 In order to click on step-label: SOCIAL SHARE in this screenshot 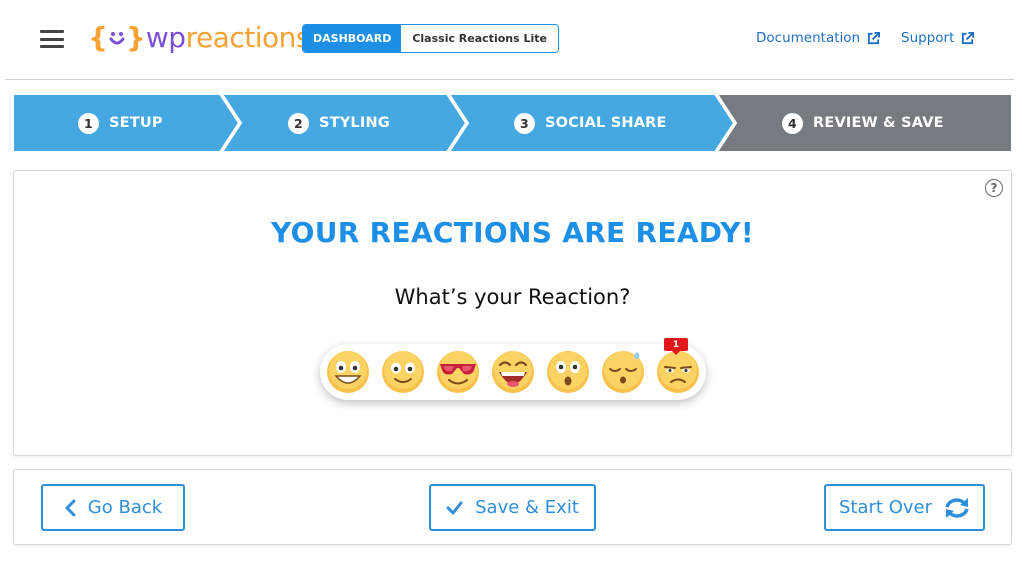, I will do `click(606, 123)`.